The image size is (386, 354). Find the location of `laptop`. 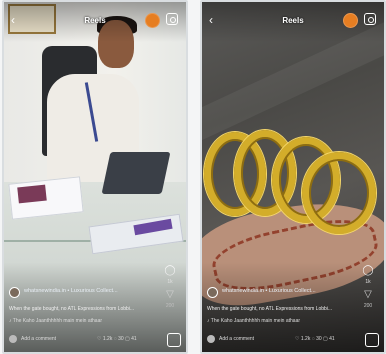

laptop is located at coordinates (136, 173).